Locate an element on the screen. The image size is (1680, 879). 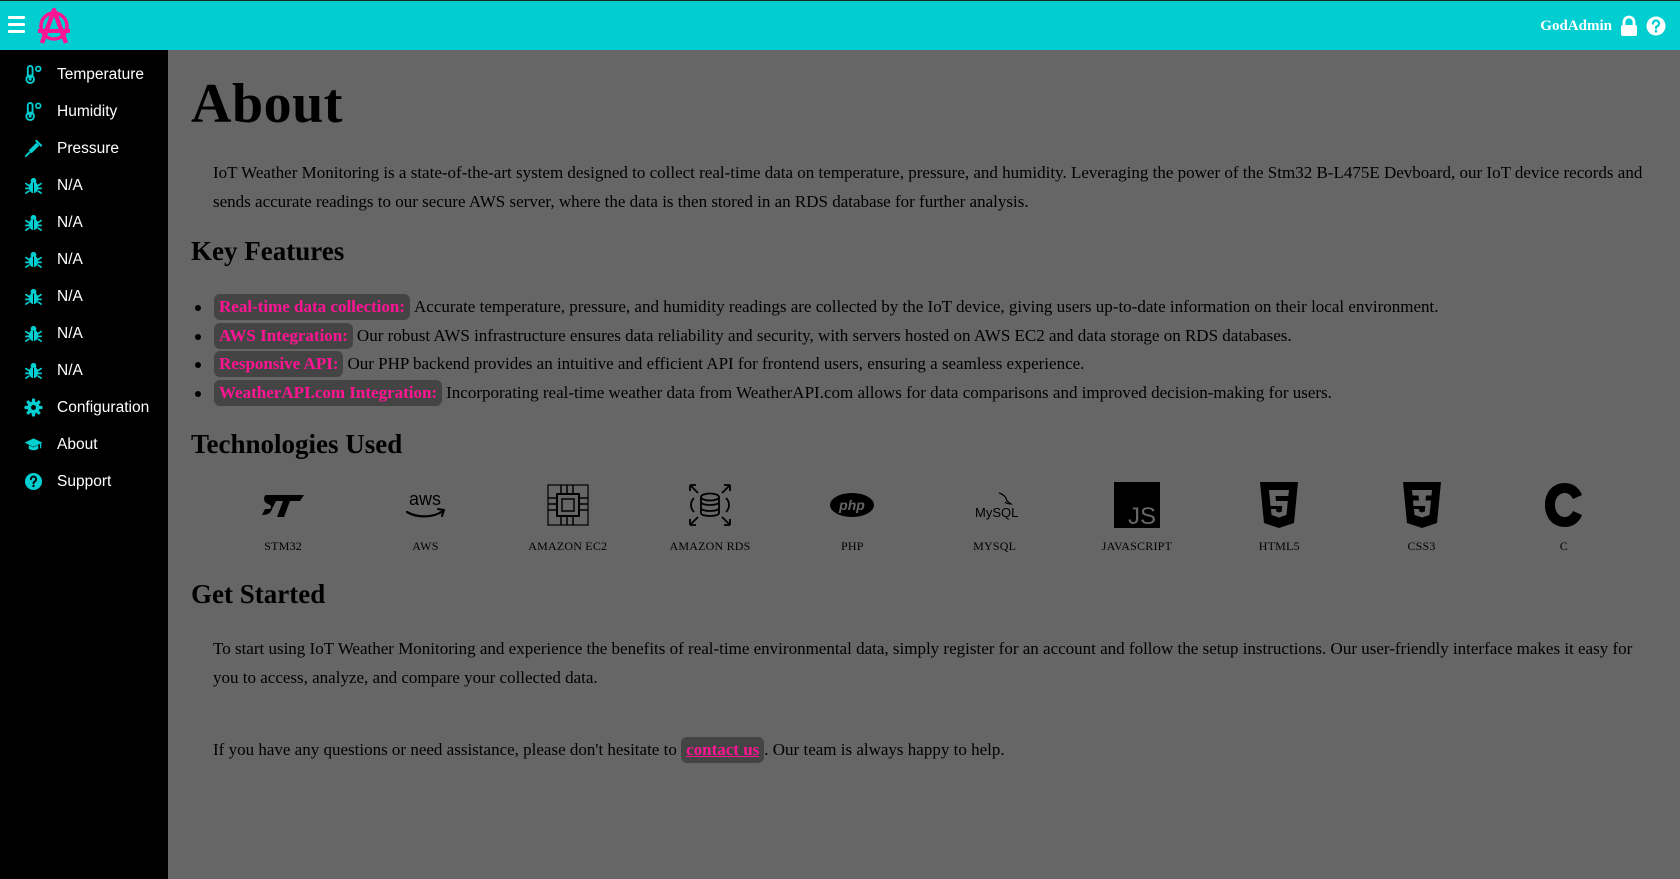
tech-label: C is located at coordinates (1563, 546).